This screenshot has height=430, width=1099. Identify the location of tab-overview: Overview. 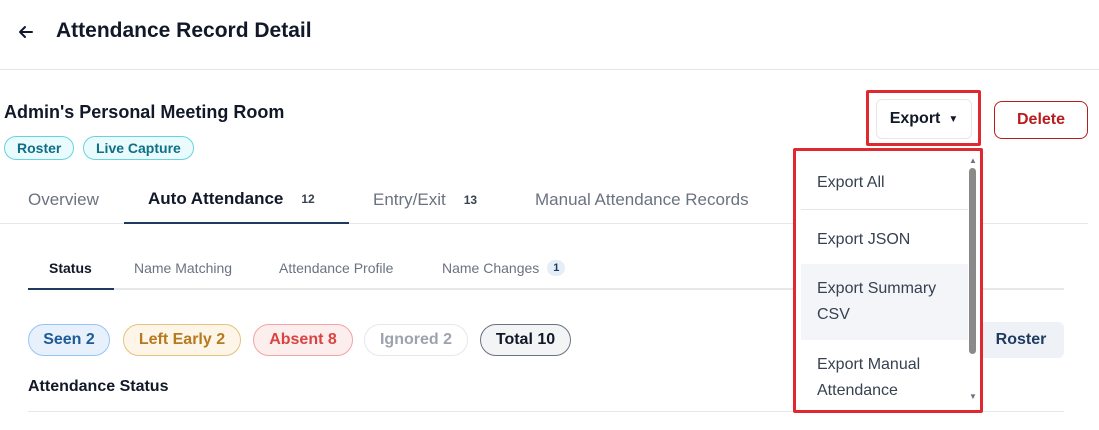
(63, 200).